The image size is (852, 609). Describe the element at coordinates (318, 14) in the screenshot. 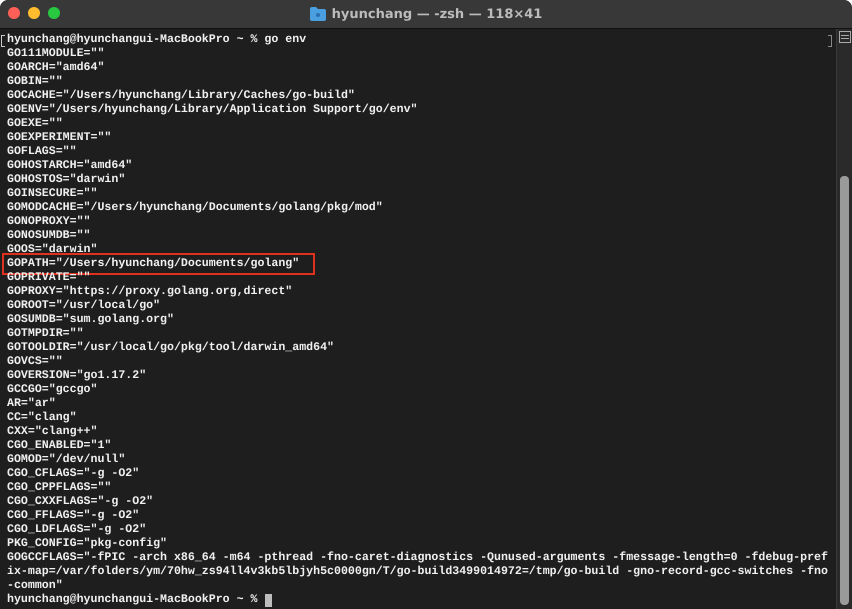

I see `folder-icon` at that location.